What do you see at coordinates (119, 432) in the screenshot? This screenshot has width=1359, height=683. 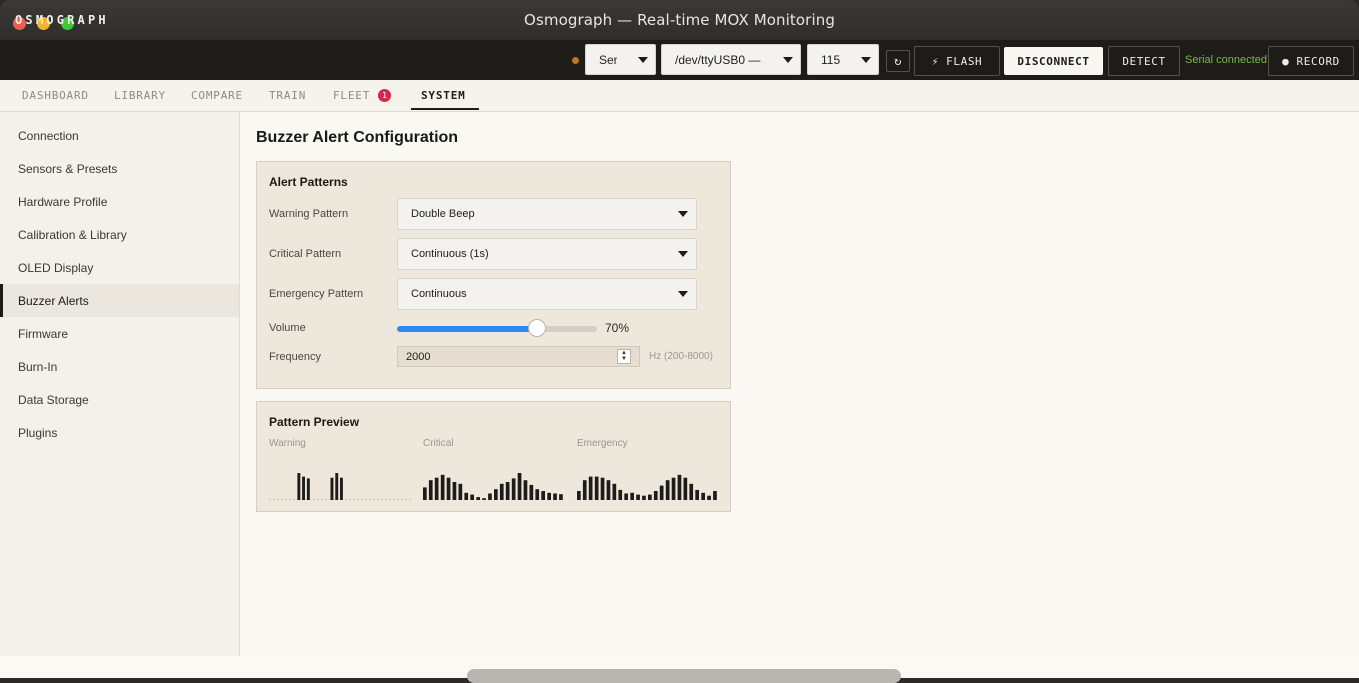 I see `sidebar-item-plugins: Plugins` at bounding box center [119, 432].